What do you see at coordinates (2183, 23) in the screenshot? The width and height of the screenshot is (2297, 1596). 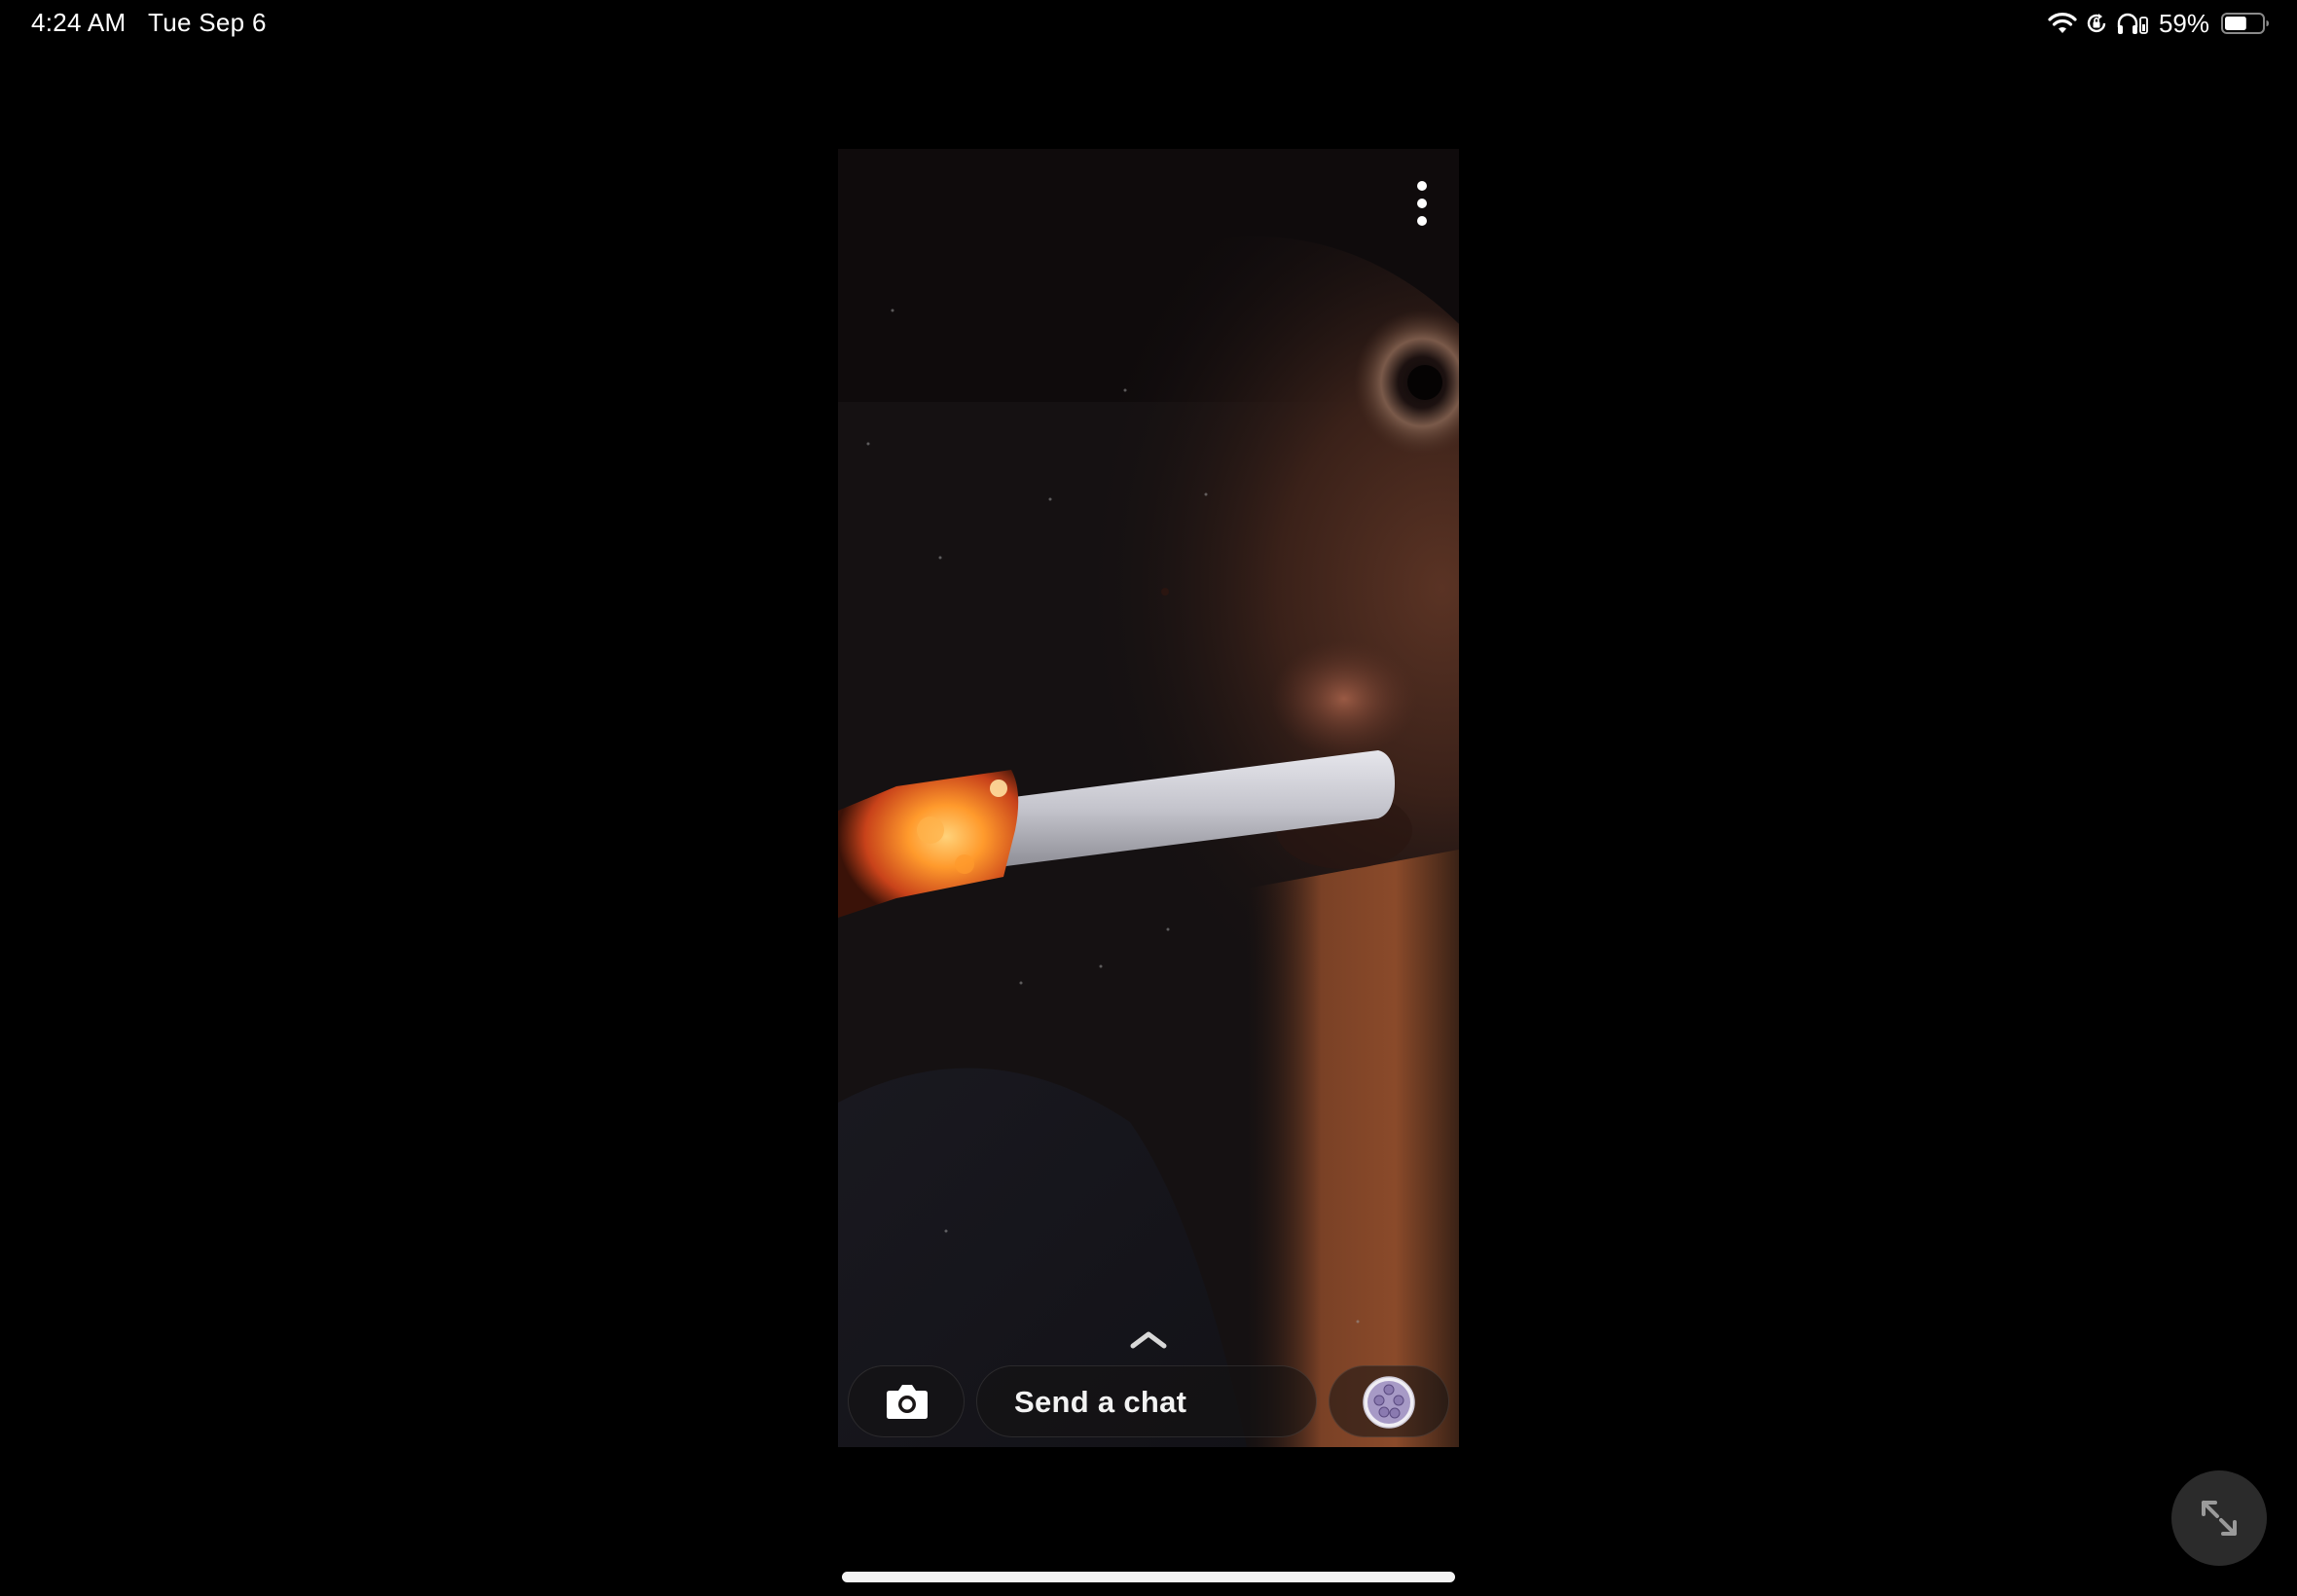 I see `battery-percentage: 59%` at bounding box center [2183, 23].